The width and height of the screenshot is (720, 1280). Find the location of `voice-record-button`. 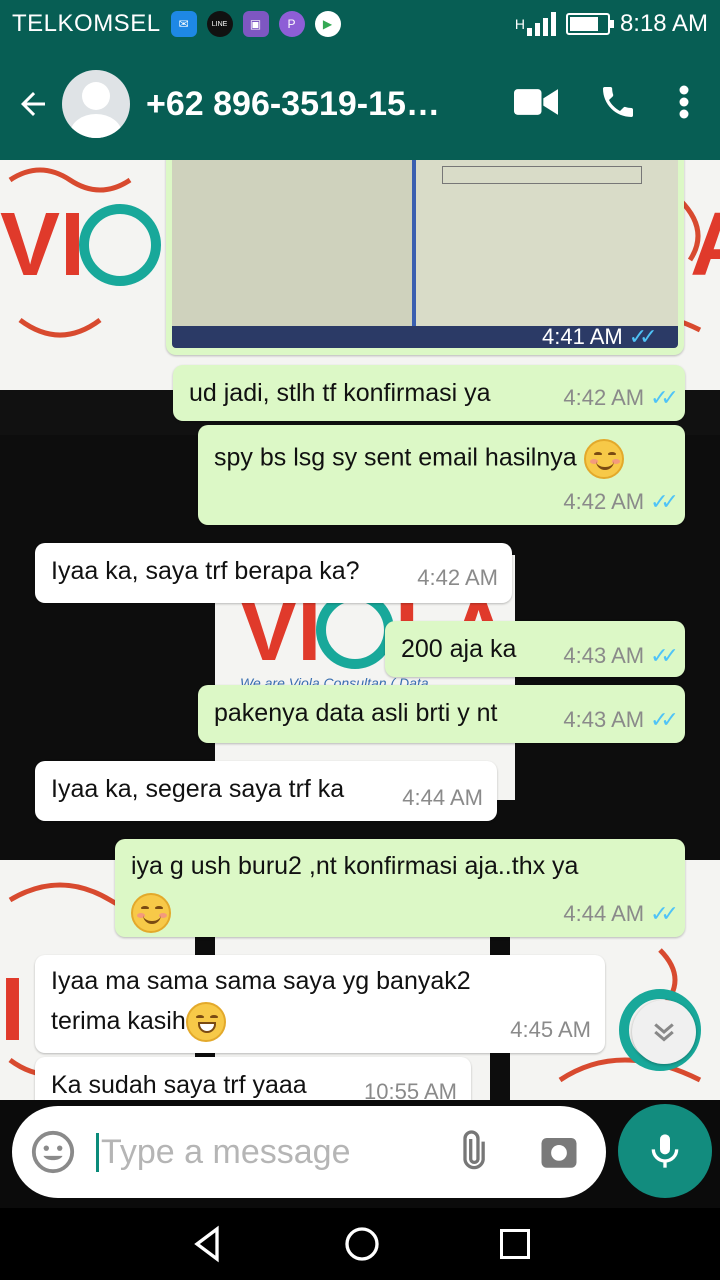

voice-record-button is located at coordinates (665, 1151).